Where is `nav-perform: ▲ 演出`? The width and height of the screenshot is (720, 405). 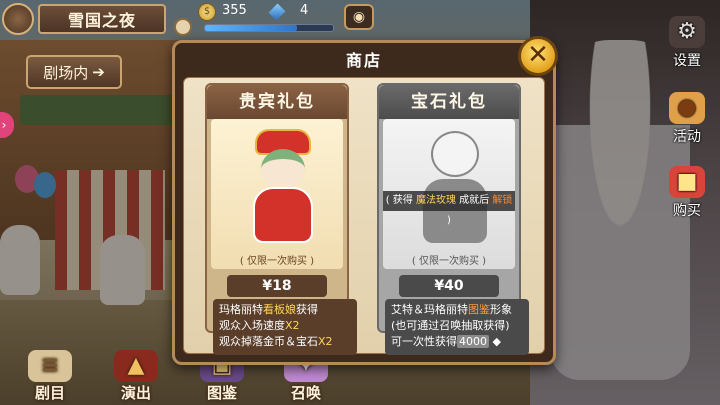
nav-perform: ▲ 演出 is located at coordinates (136, 376).